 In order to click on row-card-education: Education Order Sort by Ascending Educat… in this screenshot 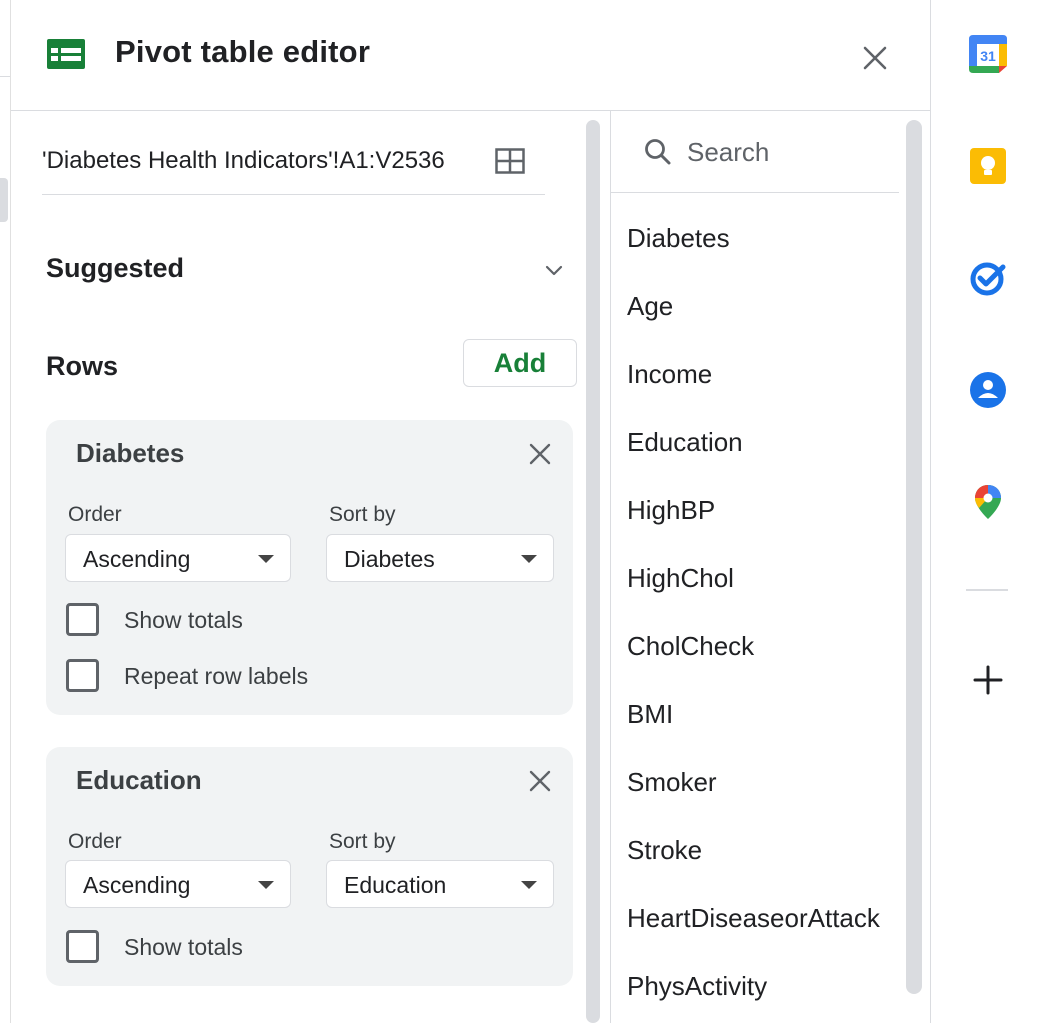, I will do `click(309, 866)`.